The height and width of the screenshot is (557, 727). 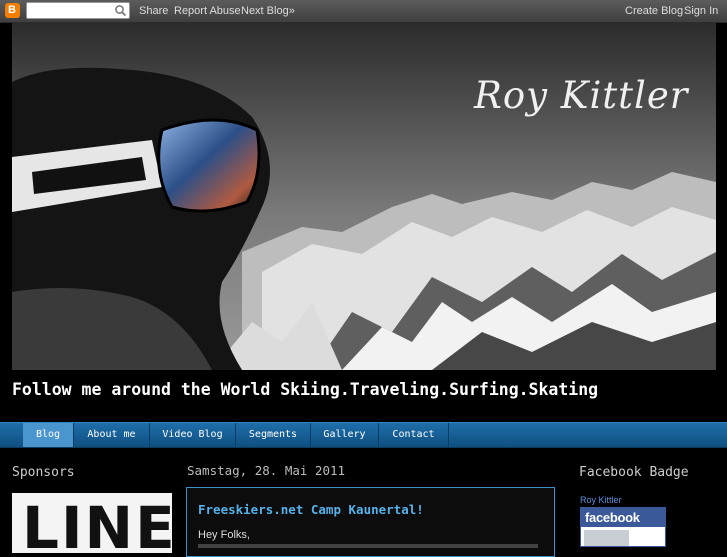 I want to click on tab-label: Contact, so click(x=413, y=434).